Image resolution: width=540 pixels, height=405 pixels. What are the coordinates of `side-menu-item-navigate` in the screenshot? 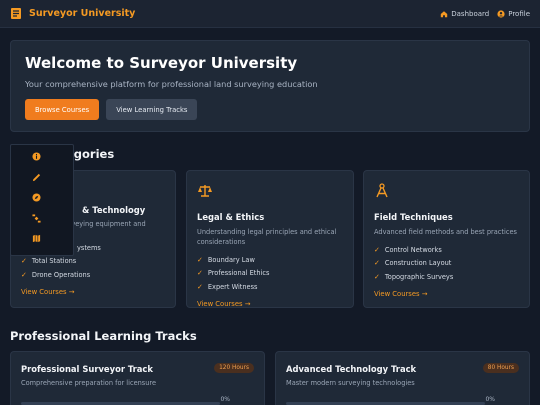 It's located at (37, 198).